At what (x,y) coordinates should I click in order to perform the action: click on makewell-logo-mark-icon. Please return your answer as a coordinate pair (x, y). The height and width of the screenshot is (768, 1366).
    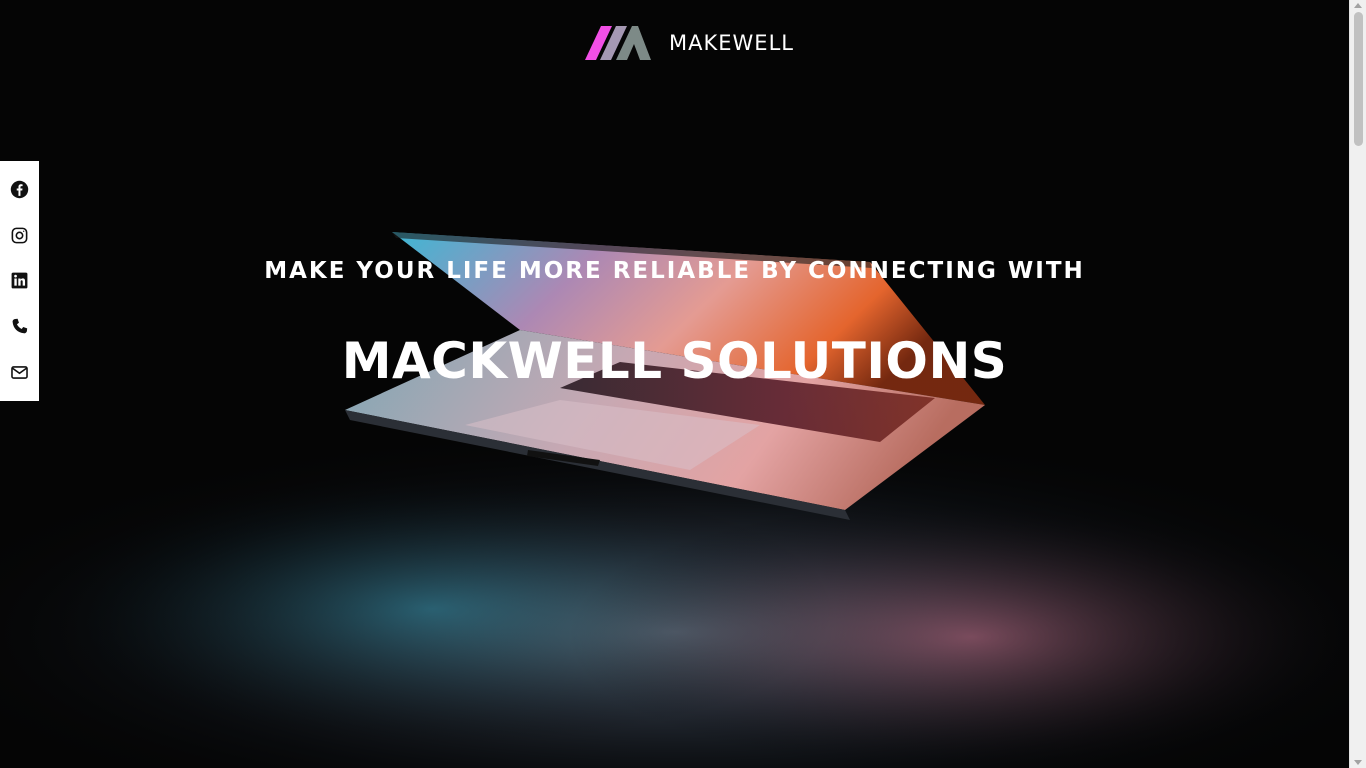
    Looking at the image, I should click on (618, 43).